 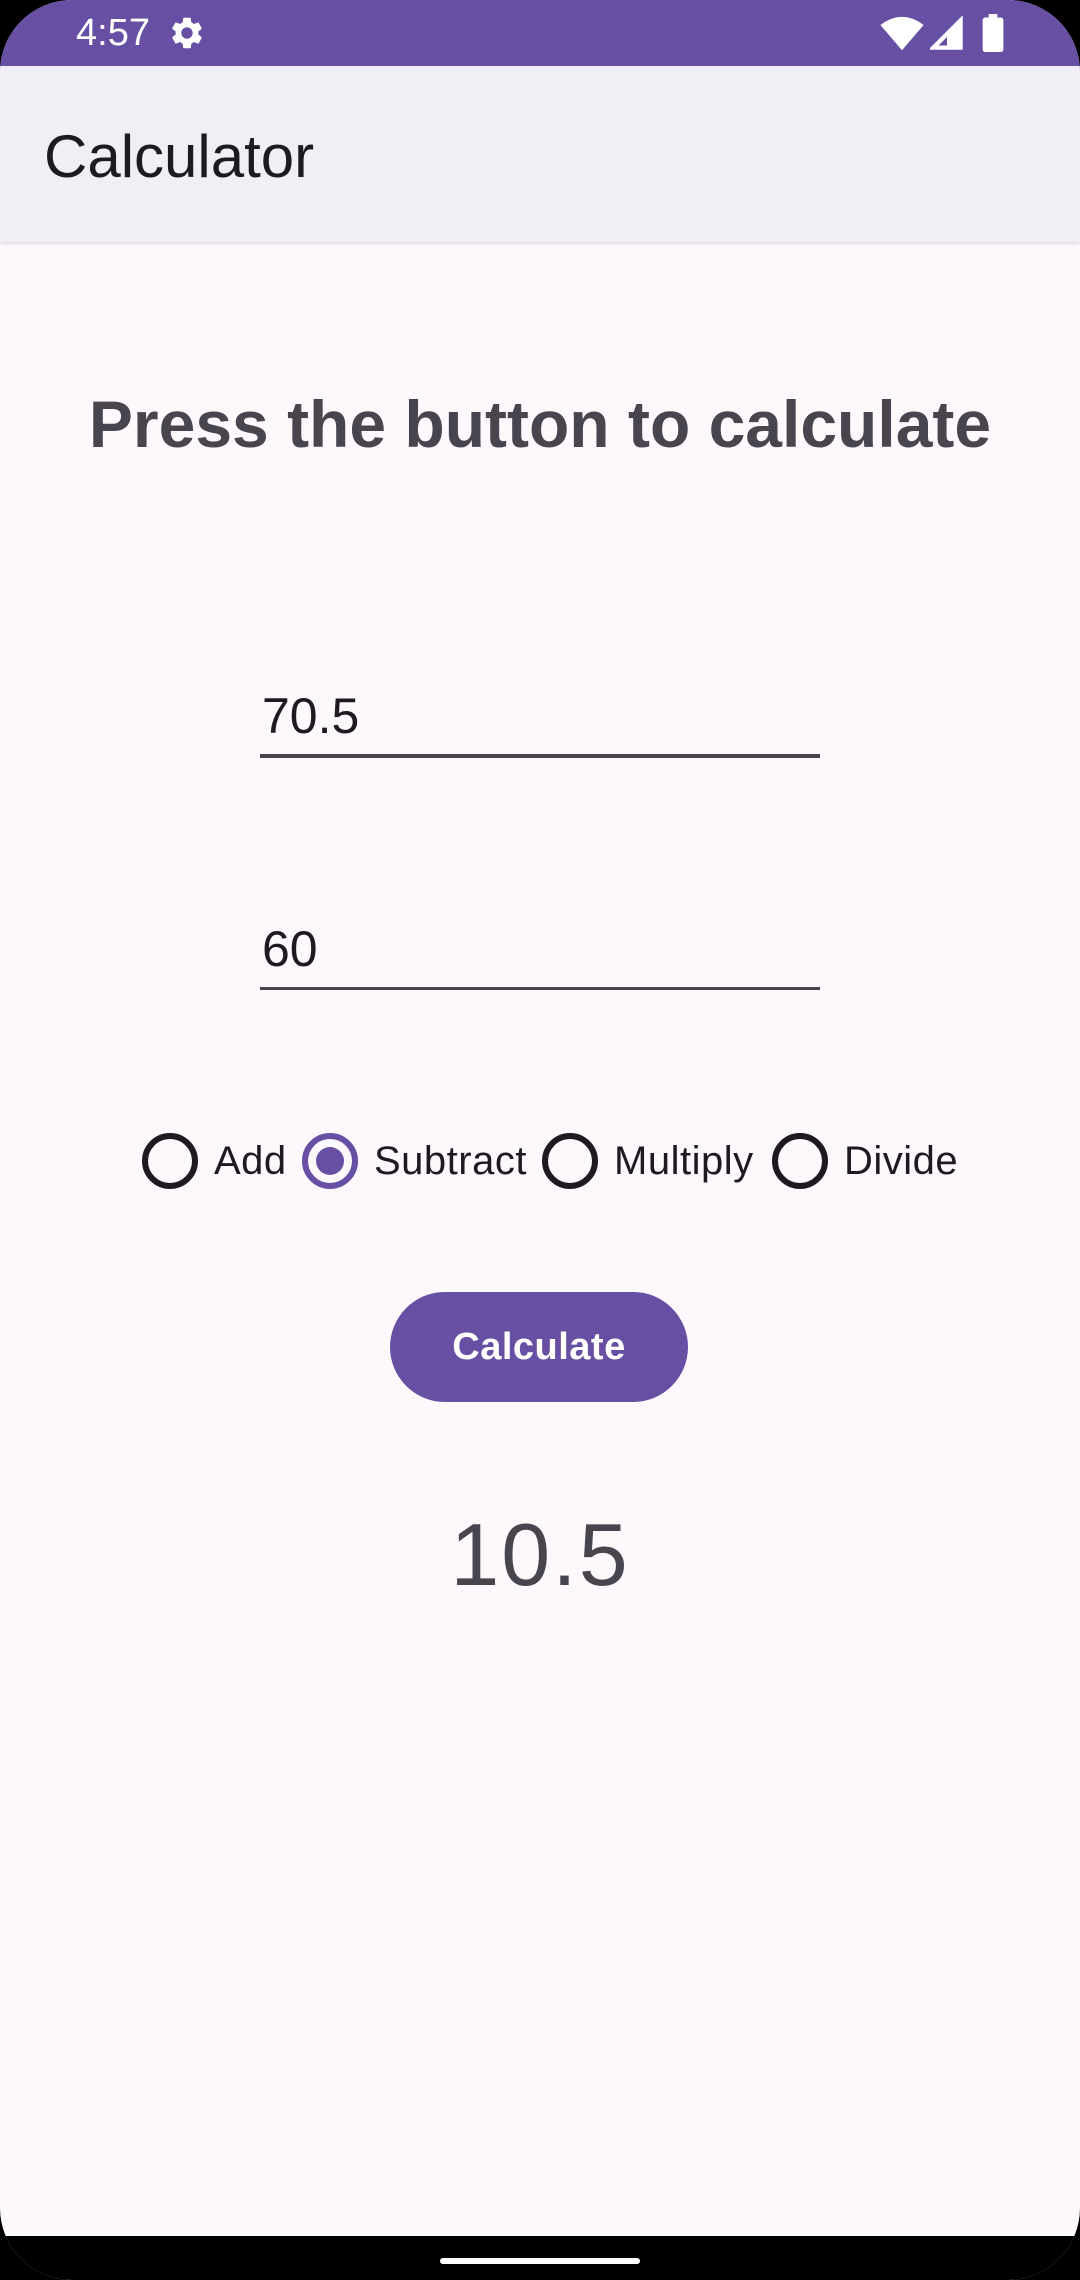 What do you see at coordinates (684, 1160) in the screenshot?
I see `radio-label-multiply: Multiply` at bounding box center [684, 1160].